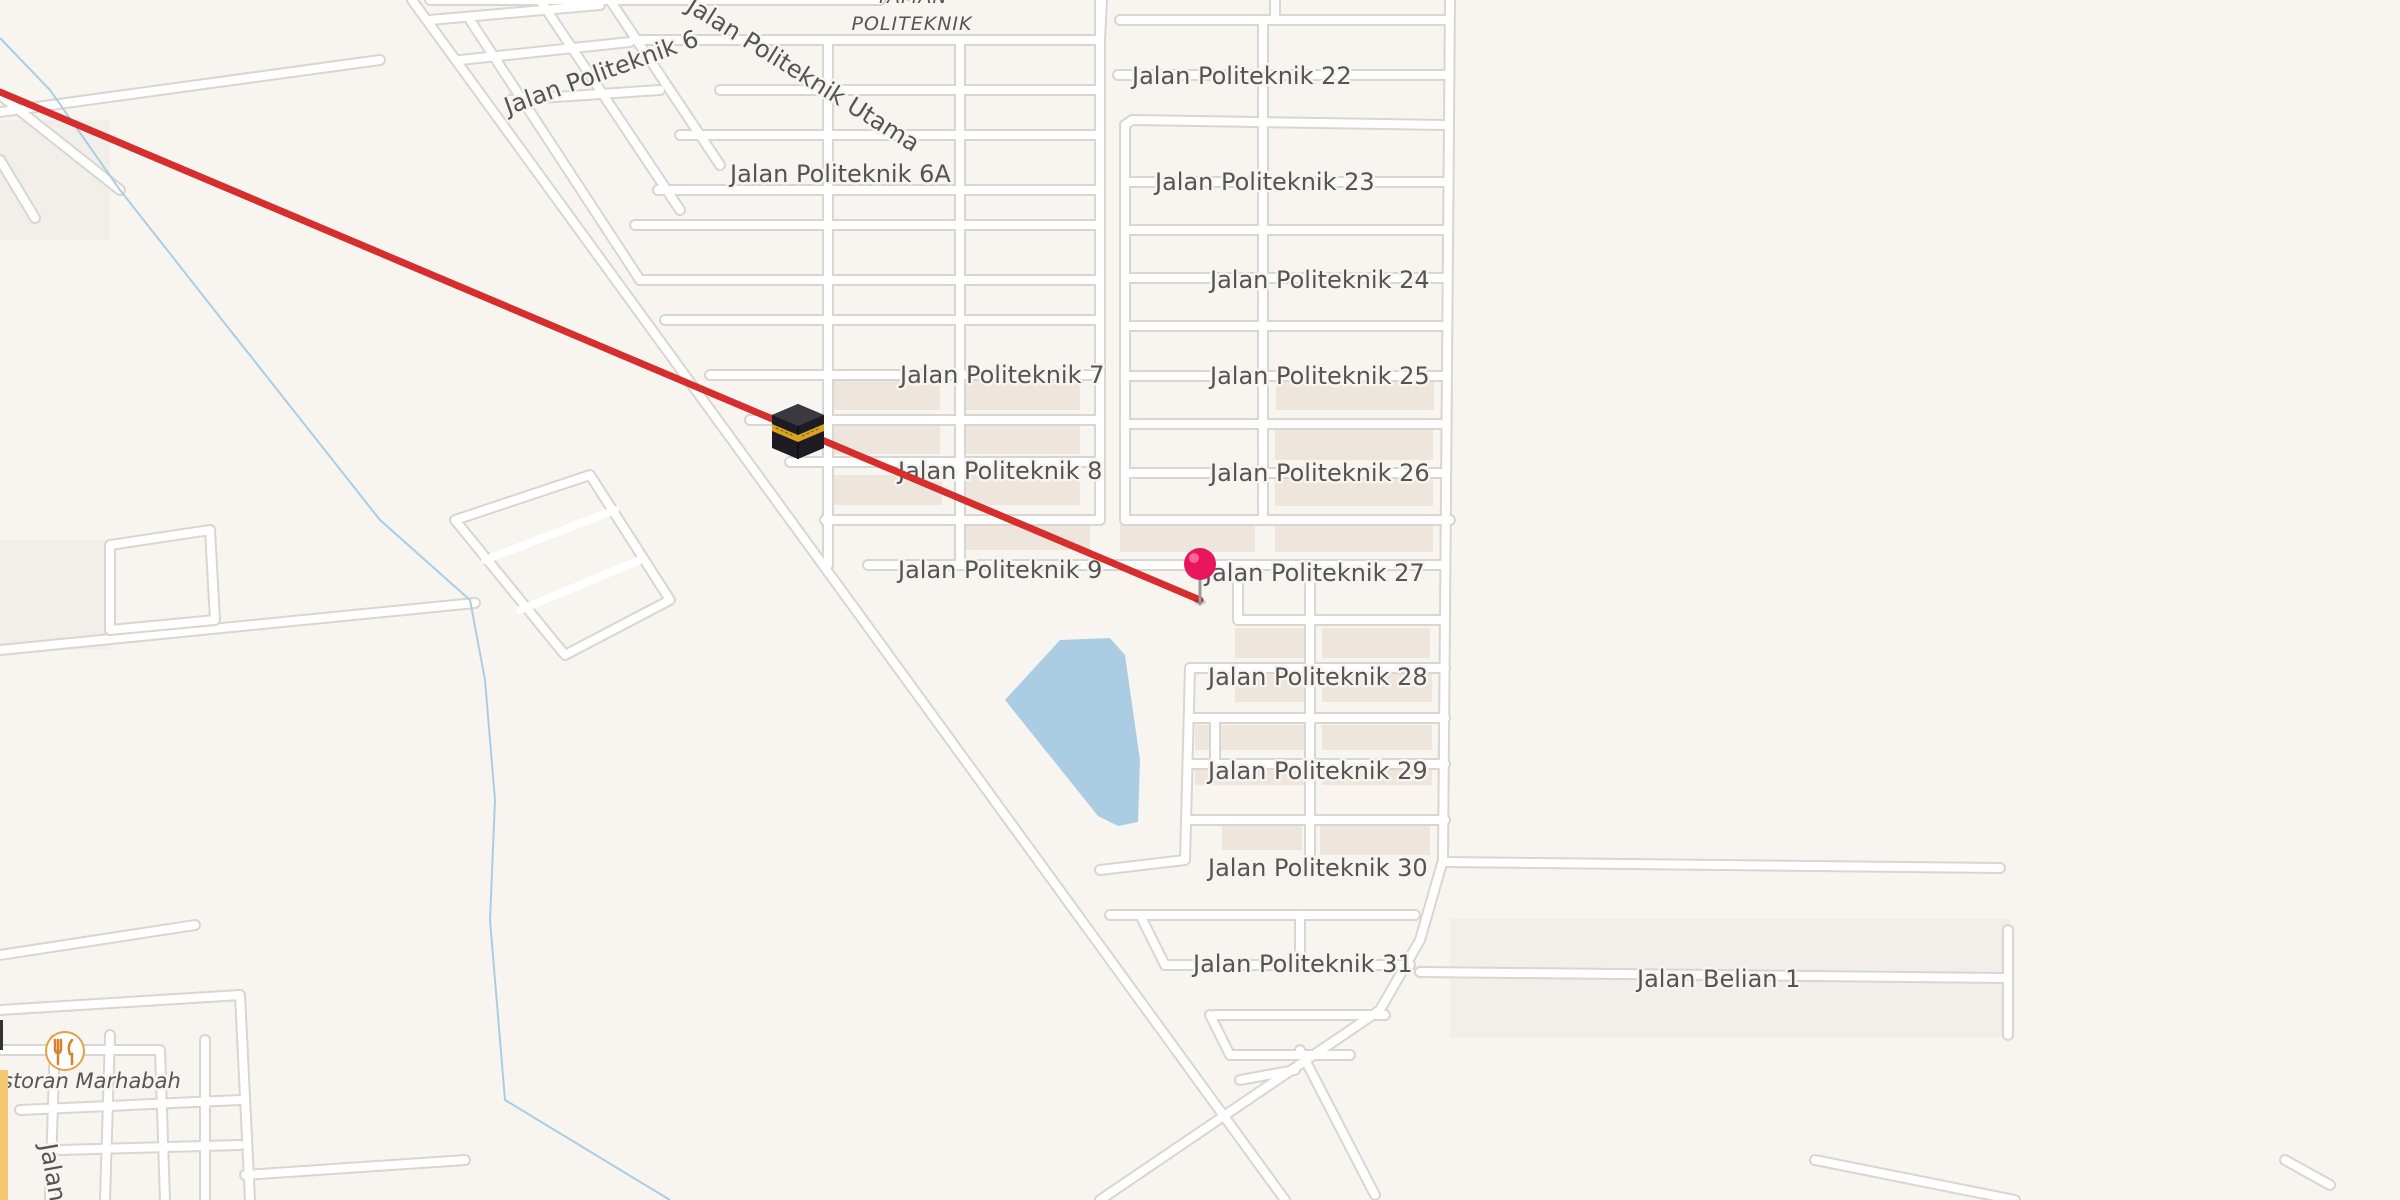  What do you see at coordinates (1317, 868) in the screenshot?
I see `street-label: Jalan Politeknik 30` at bounding box center [1317, 868].